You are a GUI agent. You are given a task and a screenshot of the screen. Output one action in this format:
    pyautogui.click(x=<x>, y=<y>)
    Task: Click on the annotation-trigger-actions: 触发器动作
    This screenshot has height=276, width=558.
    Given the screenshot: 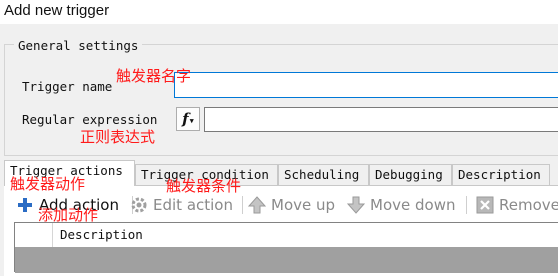 What is the action you would take?
    pyautogui.click(x=48, y=184)
    